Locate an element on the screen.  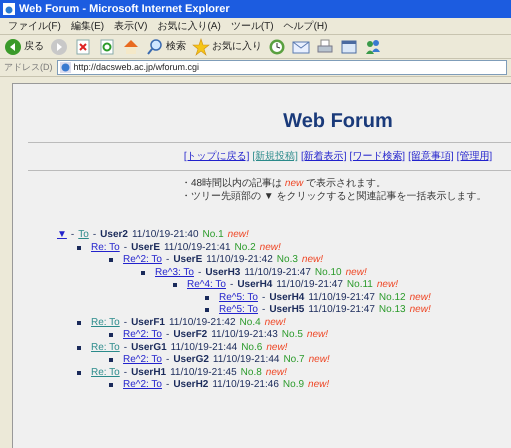
post-date: 11/10/19-21:40 is located at coordinates (165, 235).